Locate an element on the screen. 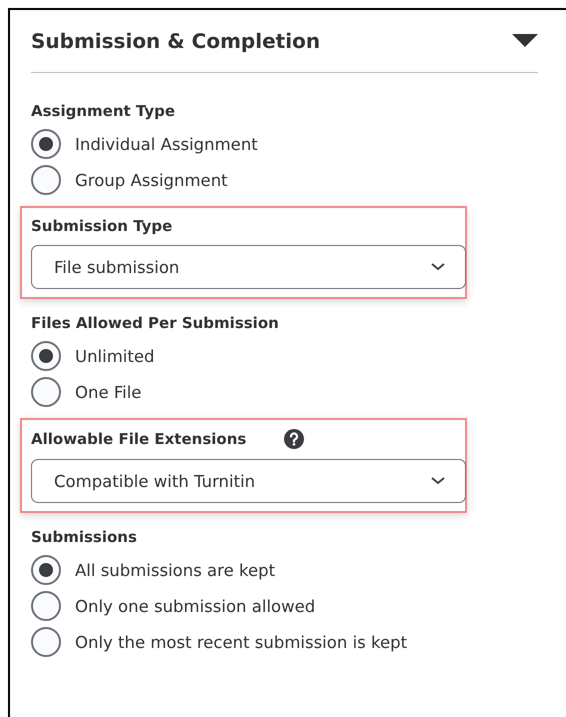 The image size is (566, 717). collapse-caret-icon is located at coordinates (525, 41).